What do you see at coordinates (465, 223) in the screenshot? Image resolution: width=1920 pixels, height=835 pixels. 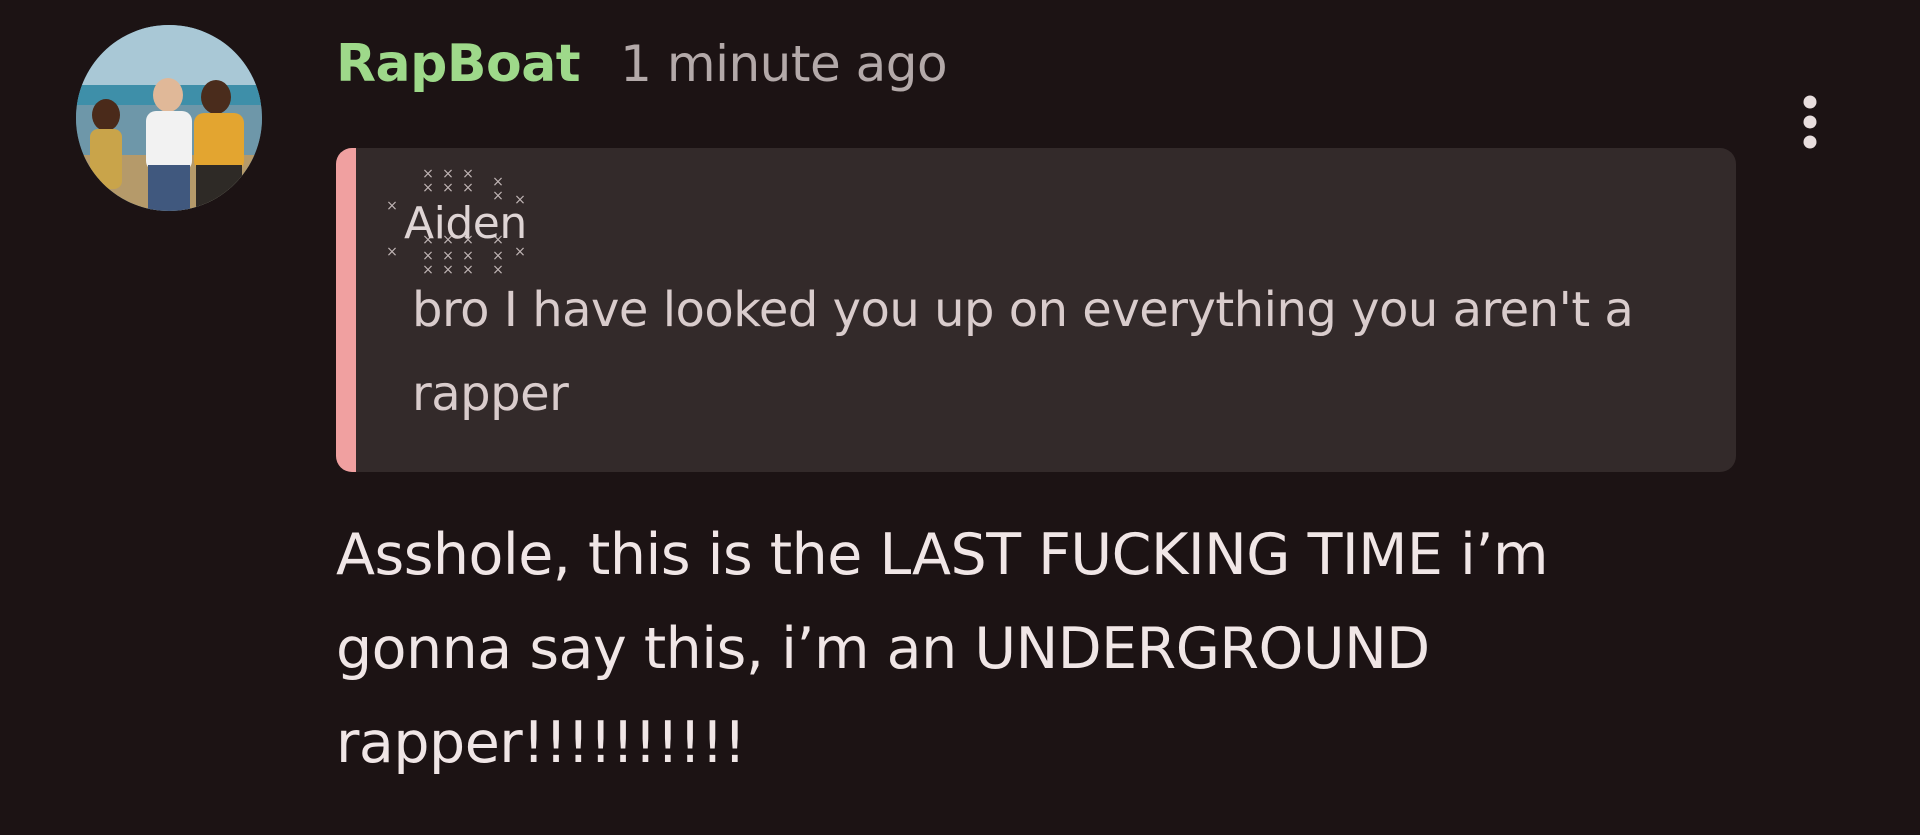 I see `quote-author: Aiden` at bounding box center [465, 223].